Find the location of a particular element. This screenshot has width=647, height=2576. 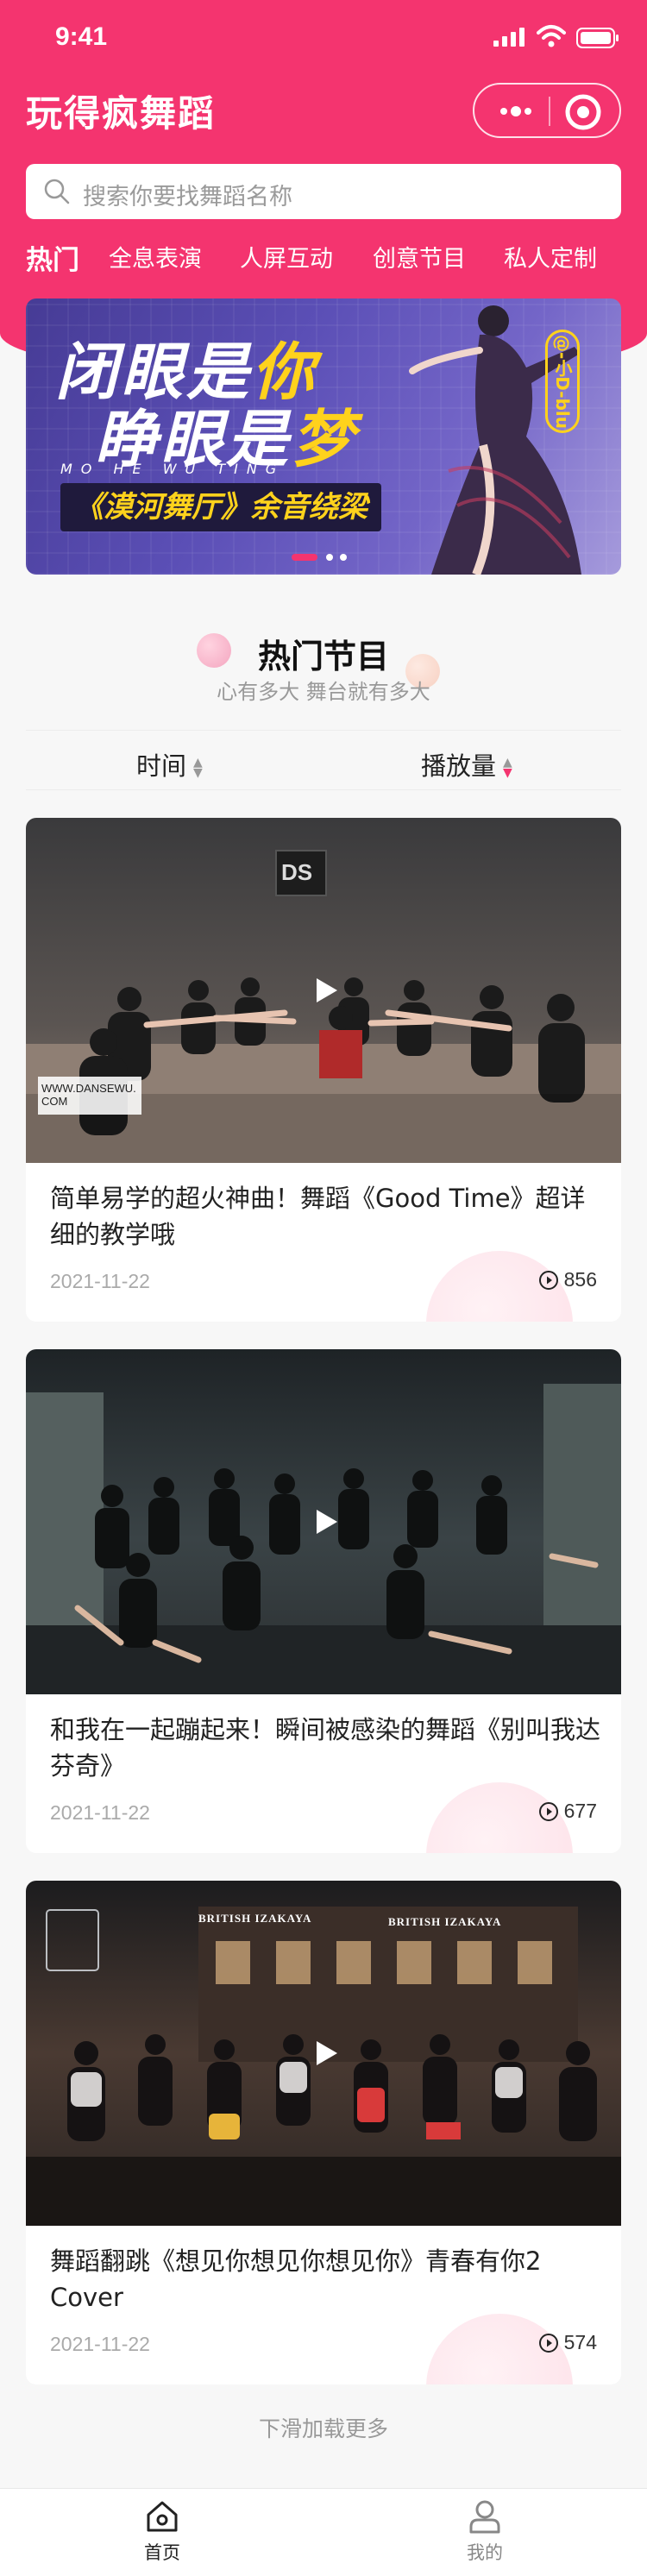

tab-holographic: 全息表演 is located at coordinates (156, 256).